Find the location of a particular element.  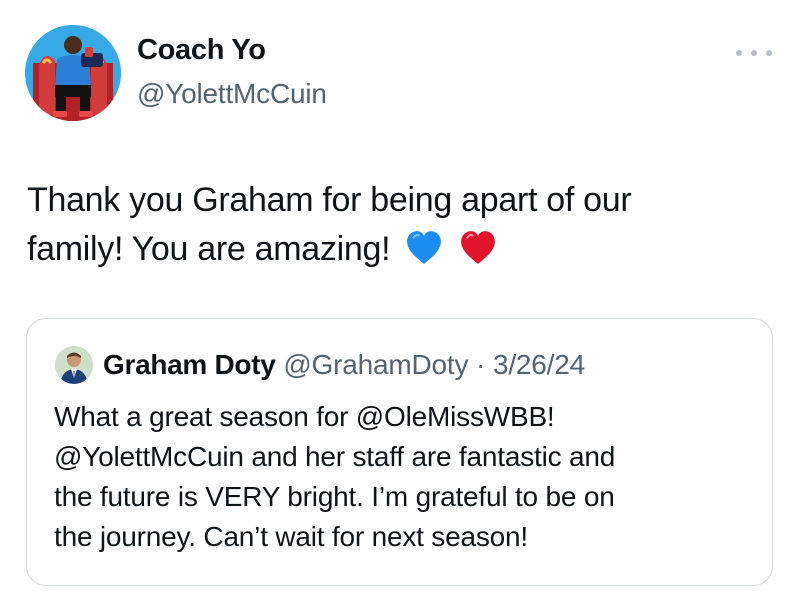

quoted-author-avatar is located at coordinates (74, 365).